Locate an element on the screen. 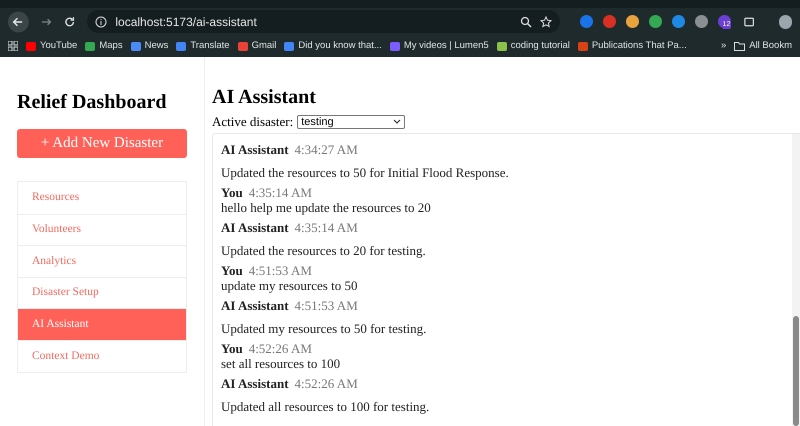 Image resolution: width=800 pixels, height=426 pixels. chevron-icon is located at coordinates (397, 121).